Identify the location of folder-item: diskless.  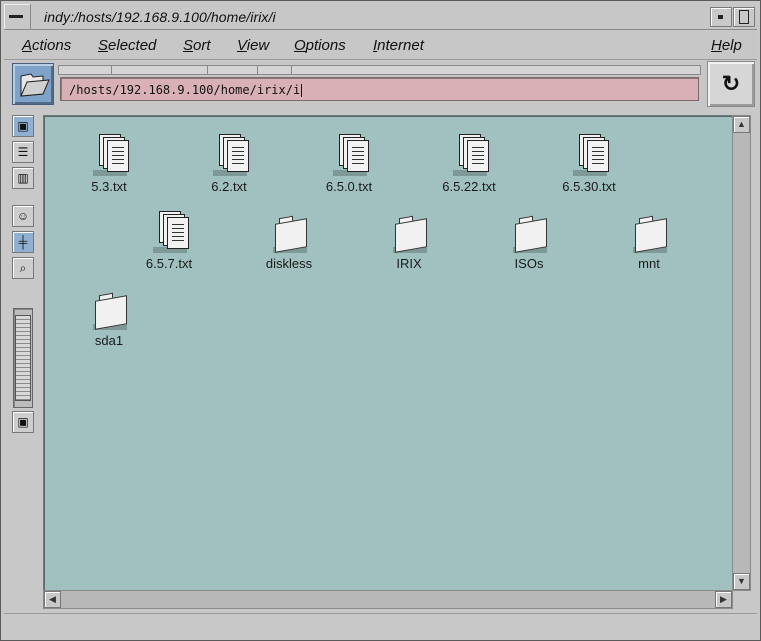
(289, 241).